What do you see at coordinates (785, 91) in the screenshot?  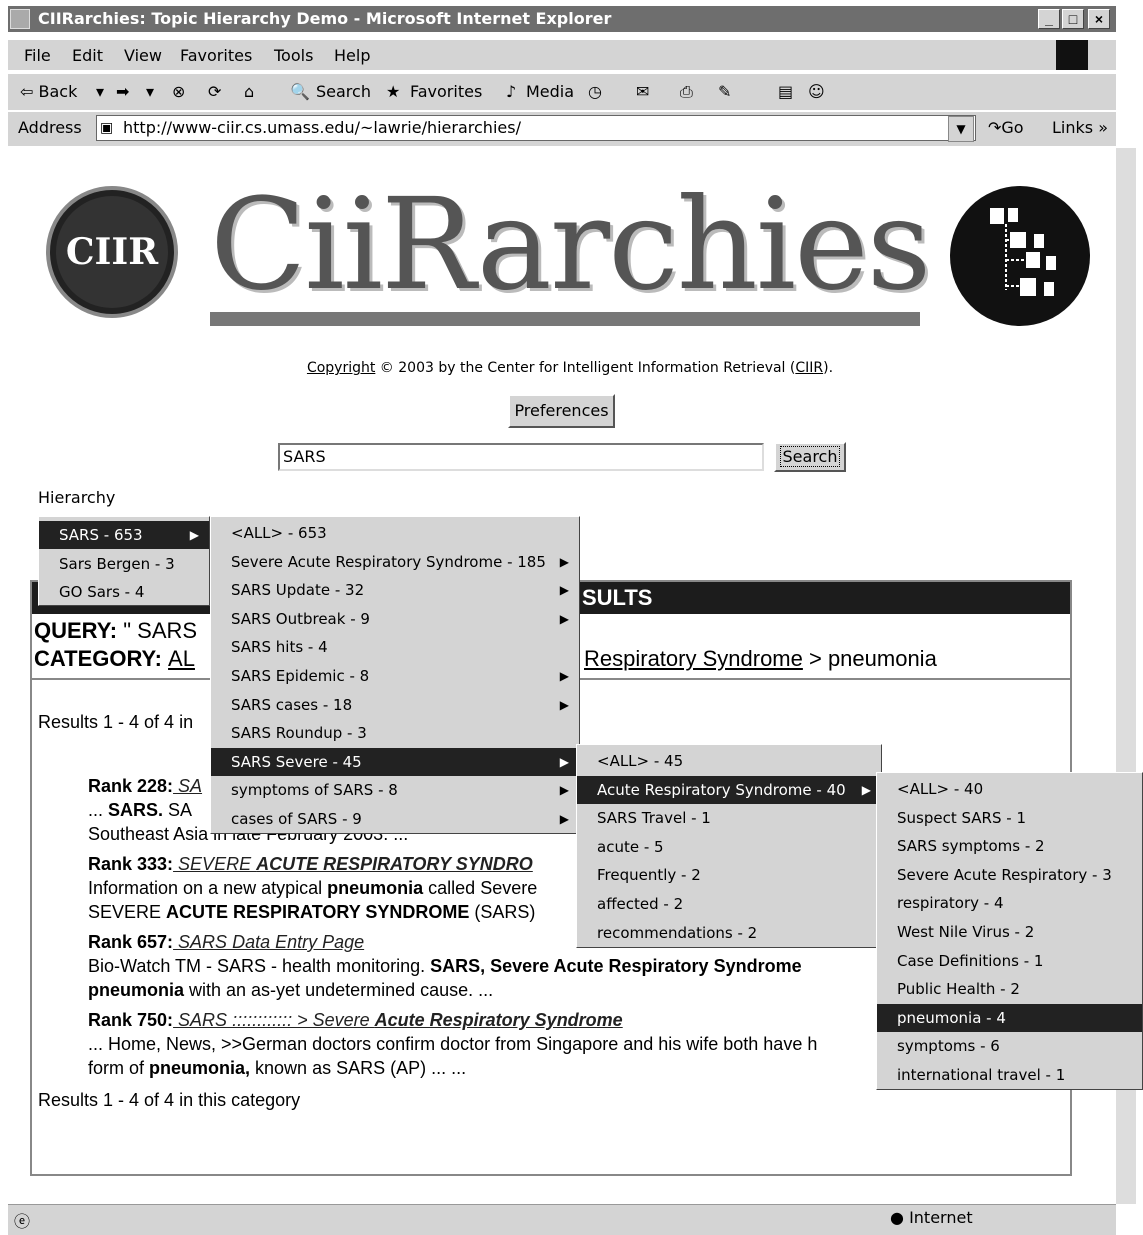 I see `discuss-icon: ▤` at bounding box center [785, 91].